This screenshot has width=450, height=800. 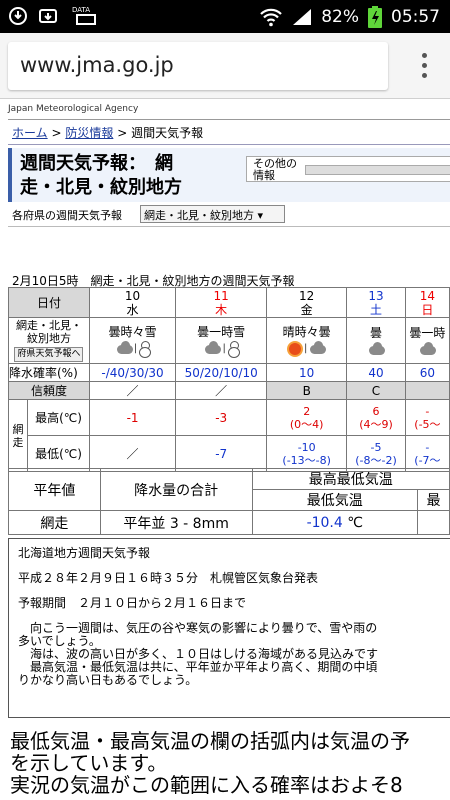 What do you see at coordinates (340, 17) in the screenshot?
I see `battery-percent: 82%` at bounding box center [340, 17].